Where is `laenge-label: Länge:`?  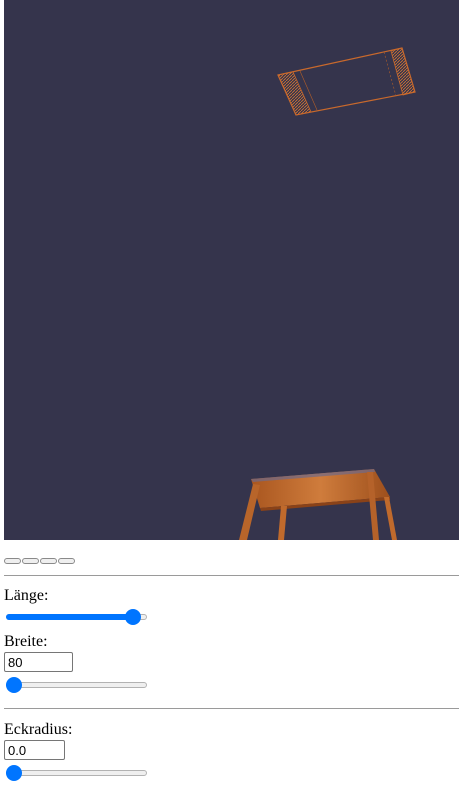 laenge-label: Länge: is located at coordinates (26, 595).